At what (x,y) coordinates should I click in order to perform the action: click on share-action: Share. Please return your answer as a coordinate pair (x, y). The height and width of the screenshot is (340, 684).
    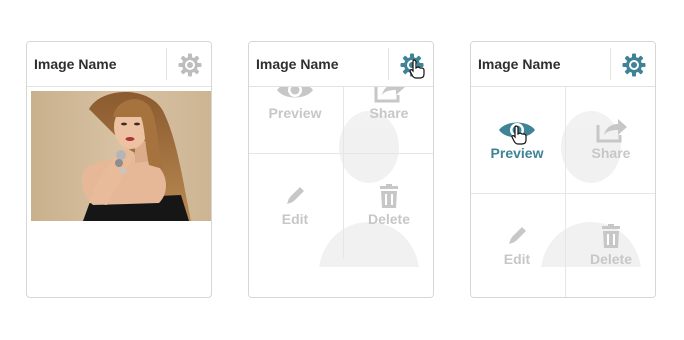
    Looking at the image, I should click on (610, 139).